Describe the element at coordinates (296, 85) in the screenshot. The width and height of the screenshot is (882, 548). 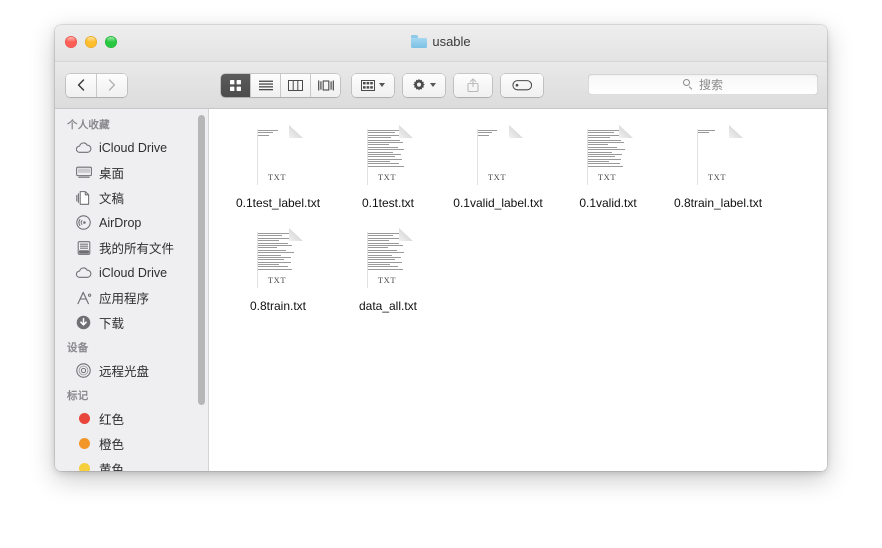
I see `column-view-button` at that location.